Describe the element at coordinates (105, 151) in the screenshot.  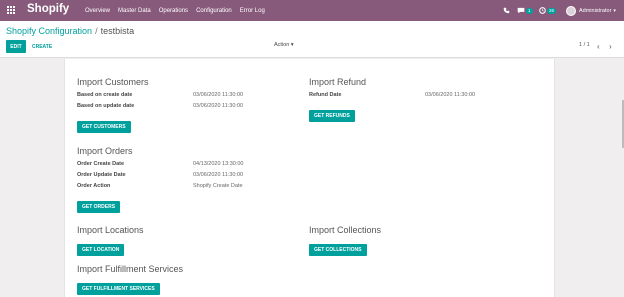
I see `section-title: Import Orders` at that location.